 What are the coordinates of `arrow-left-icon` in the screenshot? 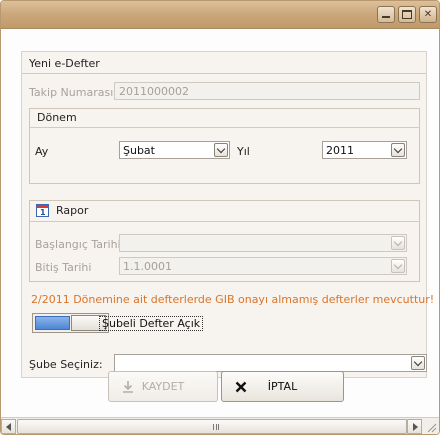 It's located at (8, 427).